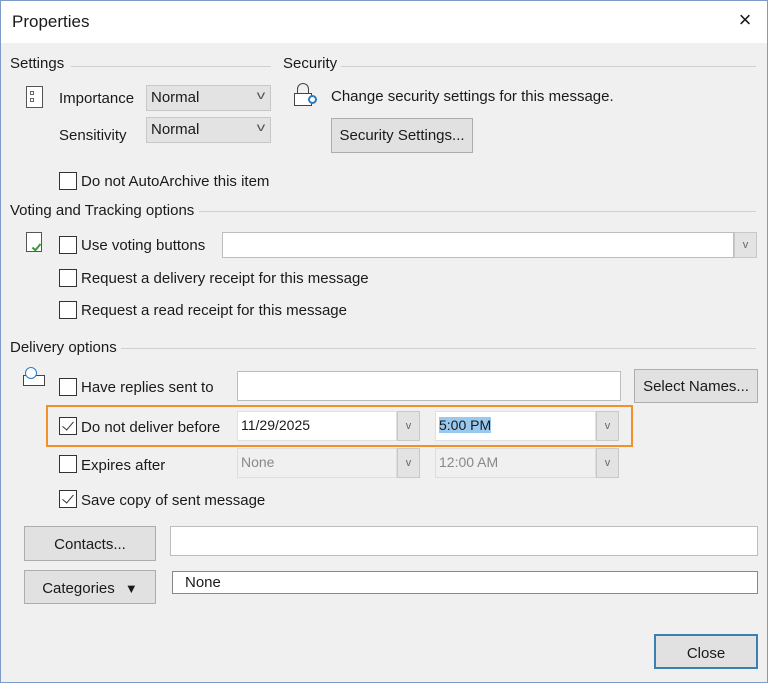 This screenshot has width=768, height=683. I want to click on expires-date-combo: None v, so click(328, 463).